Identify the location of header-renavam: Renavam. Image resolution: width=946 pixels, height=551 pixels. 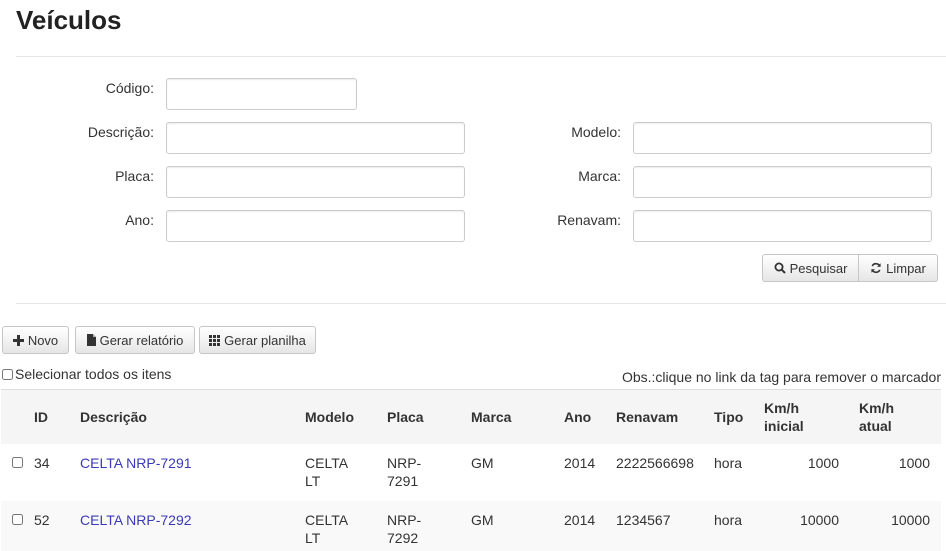
(665, 416).